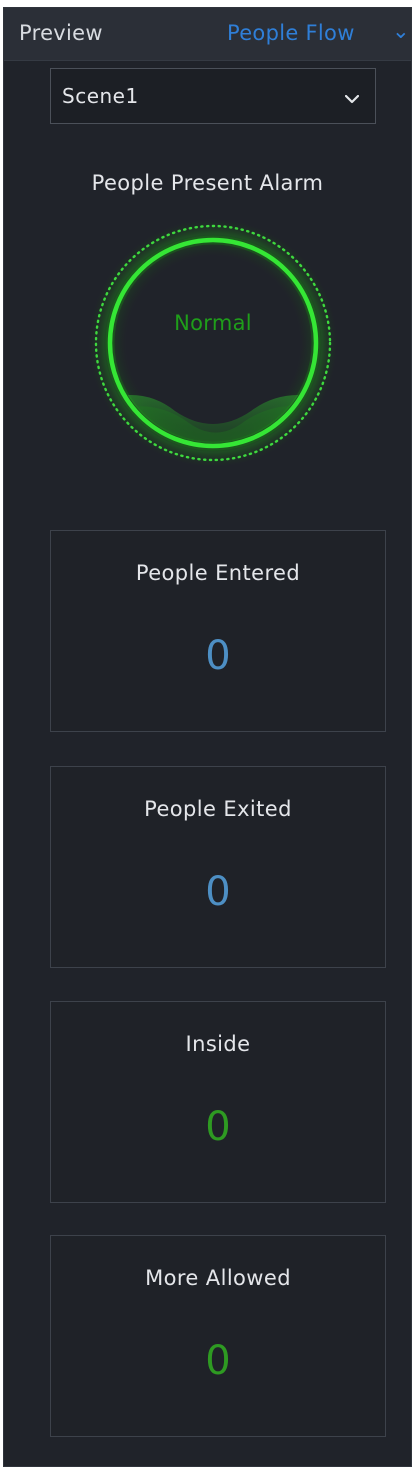 The height and width of the screenshot is (1473, 418). I want to click on panel-header: Preview People Flow ⌄, so click(207, 34).